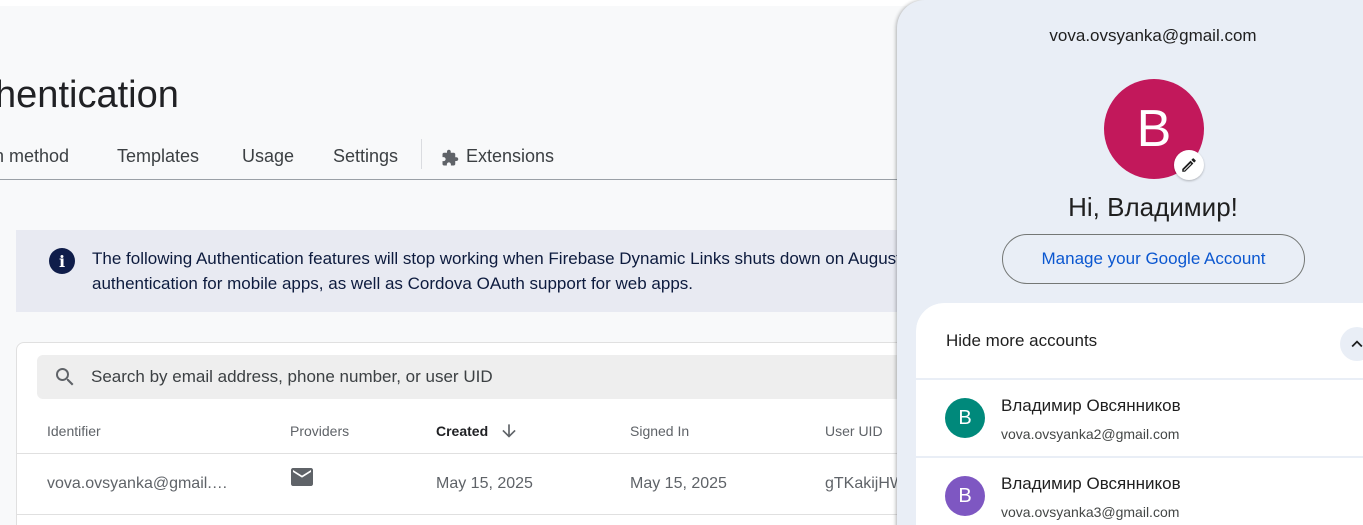  I want to click on column-header-created: Created, so click(462, 431).